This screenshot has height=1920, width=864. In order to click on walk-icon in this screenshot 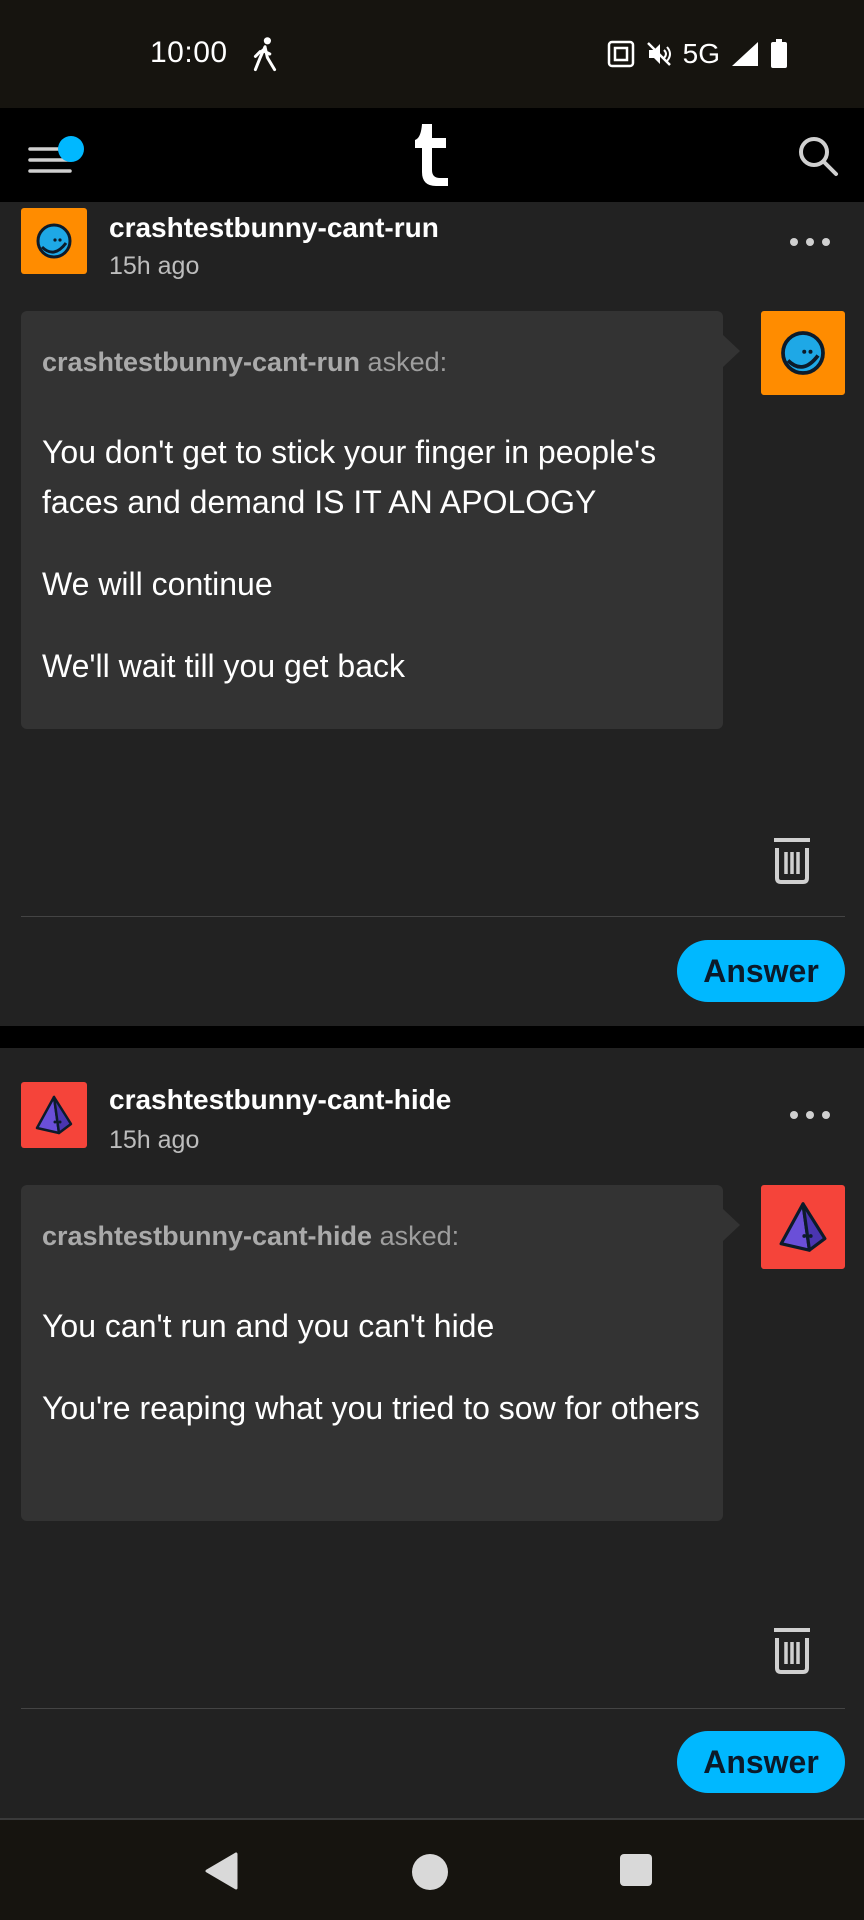, I will do `click(265, 54)`.